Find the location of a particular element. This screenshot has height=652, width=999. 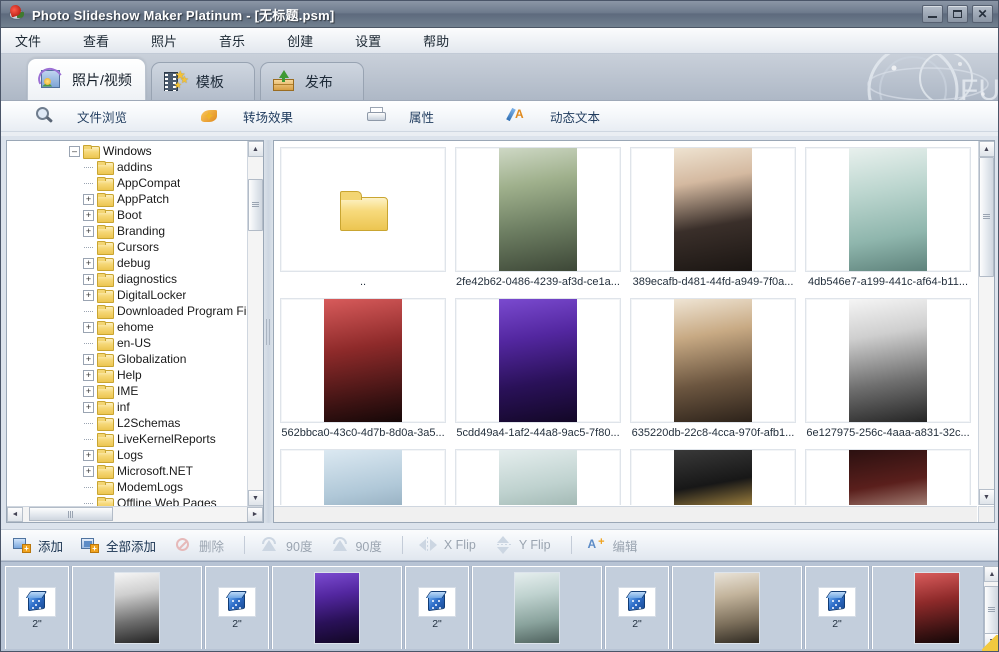

filmstrip-scroll-thumb is located at coordinates (991, 610).